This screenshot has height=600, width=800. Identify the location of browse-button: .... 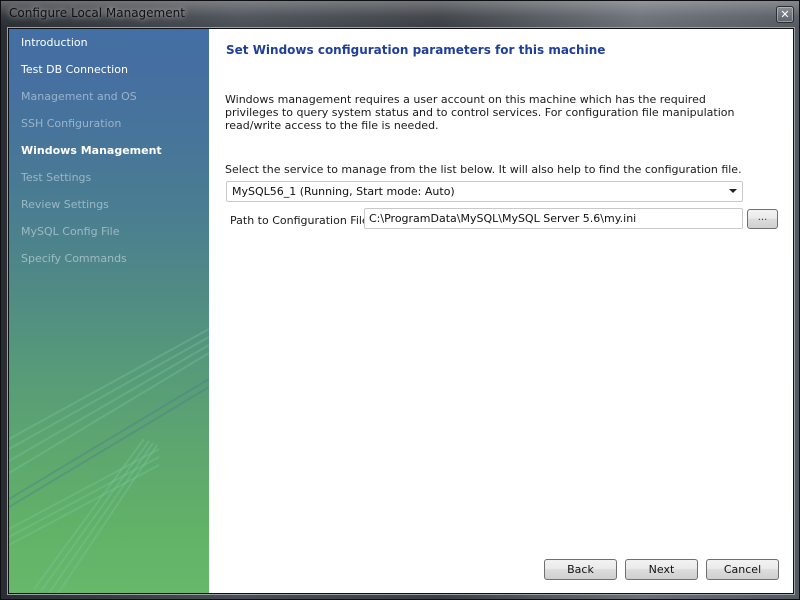
(762, 219).